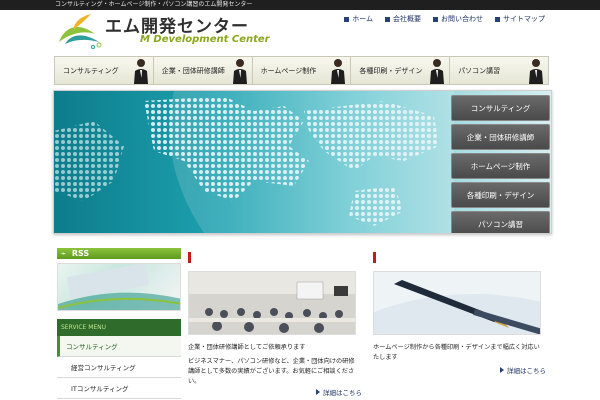  I want to click on logo-subtitle: M Development Center, so click(205, 39).